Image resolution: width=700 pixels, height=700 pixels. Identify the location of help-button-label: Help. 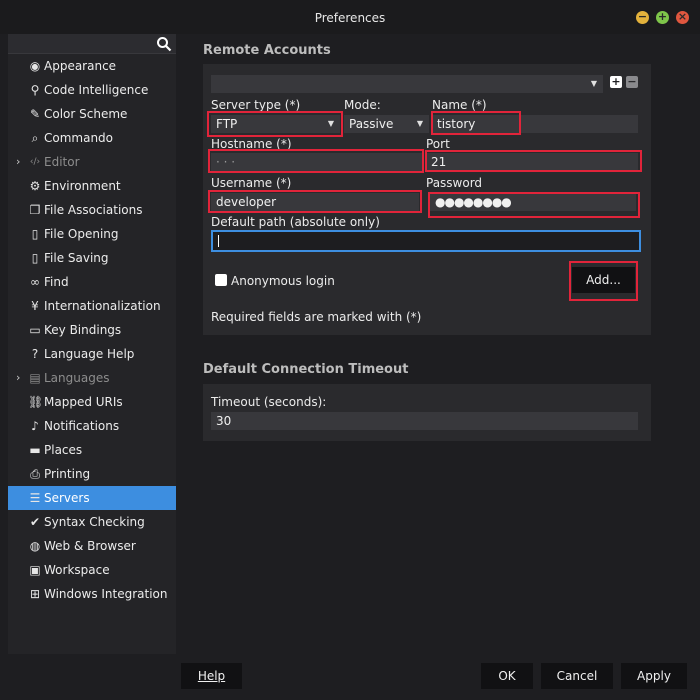
(211, 676).